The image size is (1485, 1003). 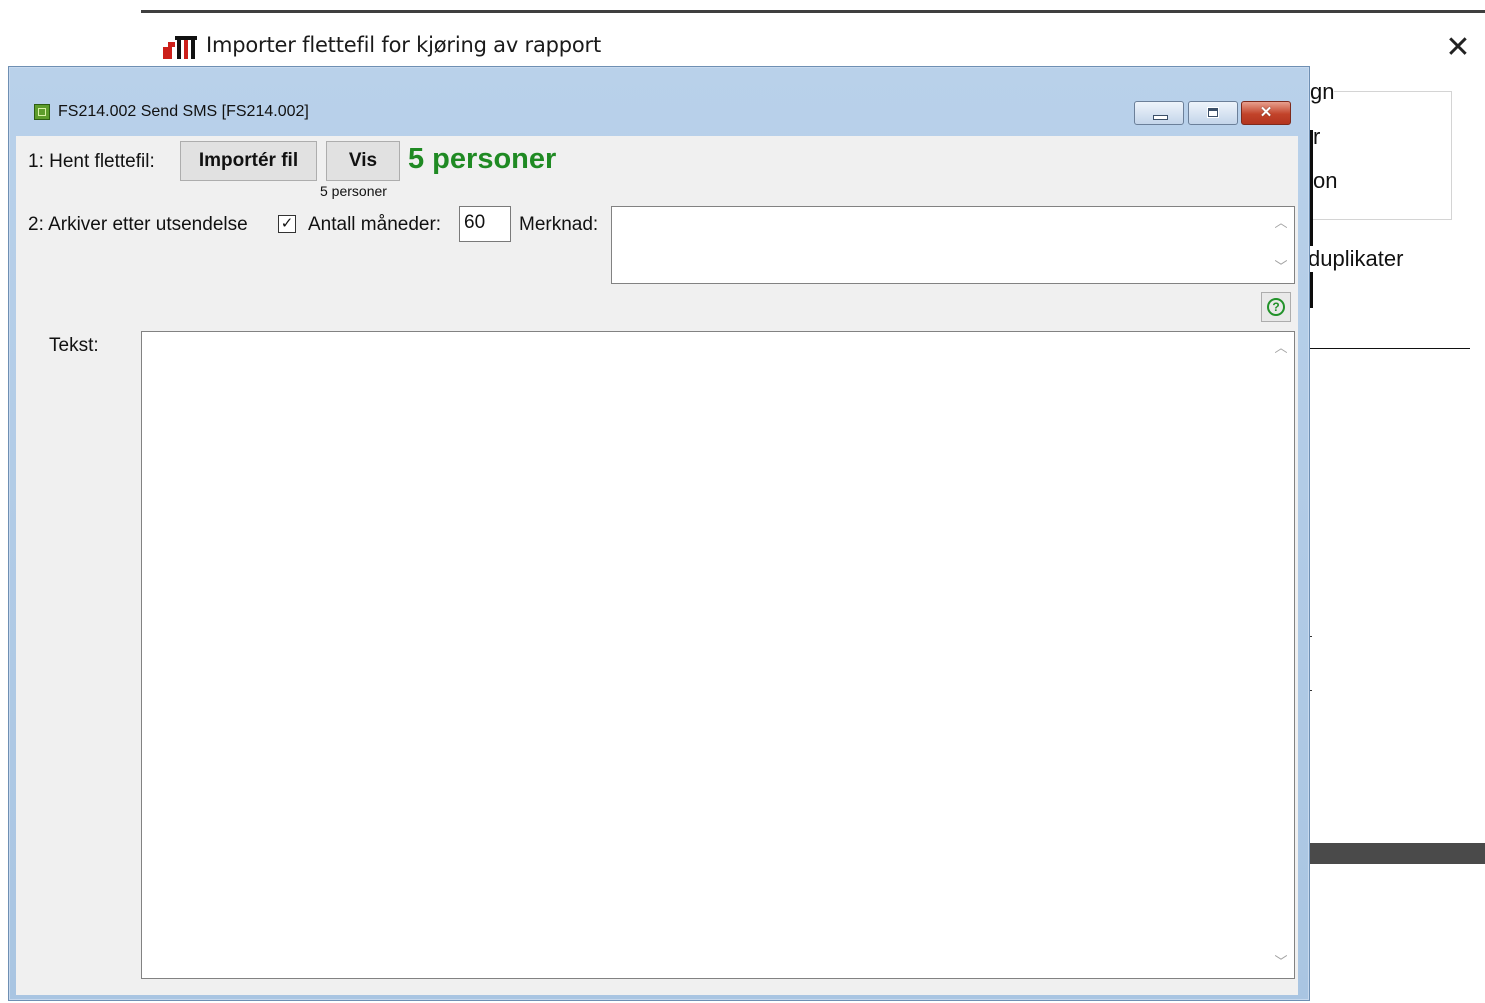 I want to click on minimize-button, so click(x=1159, y=113).